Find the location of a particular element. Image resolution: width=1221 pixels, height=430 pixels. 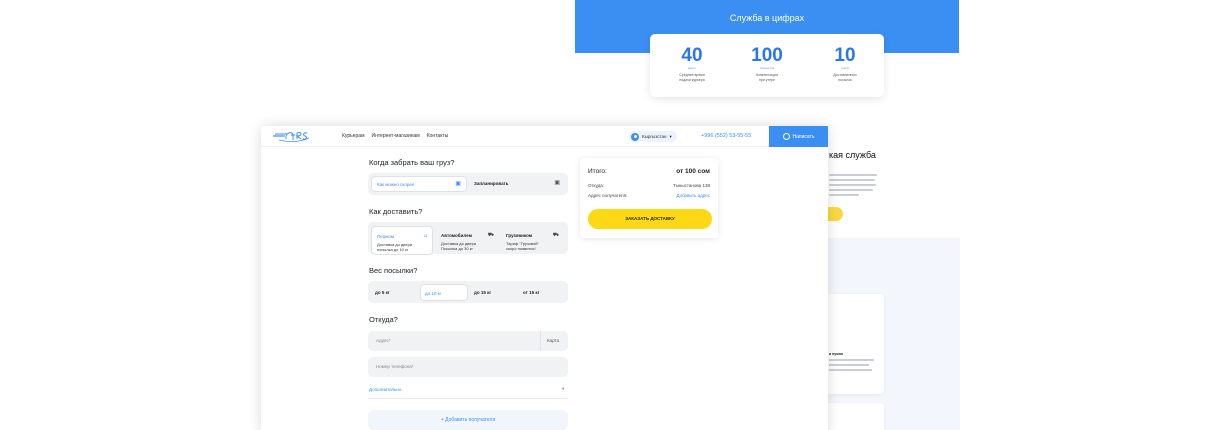

delivery-truck-label: Грузовиком is located at coordinates (519, 235).